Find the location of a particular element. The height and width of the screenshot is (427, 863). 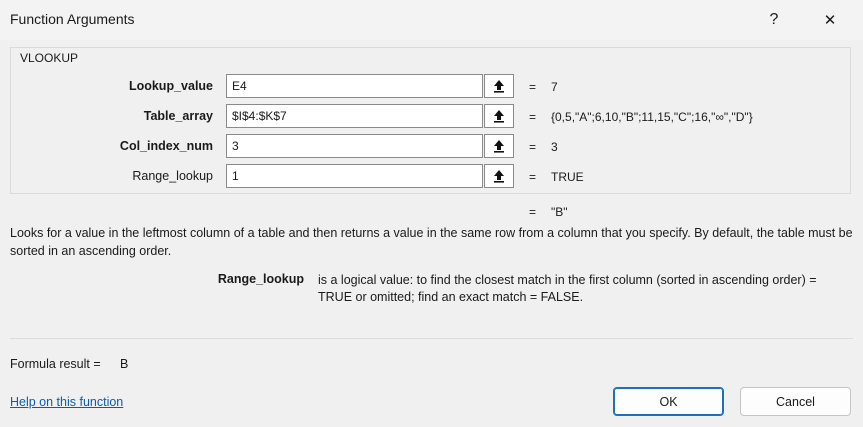

divider is located at coordinates (431, 338).